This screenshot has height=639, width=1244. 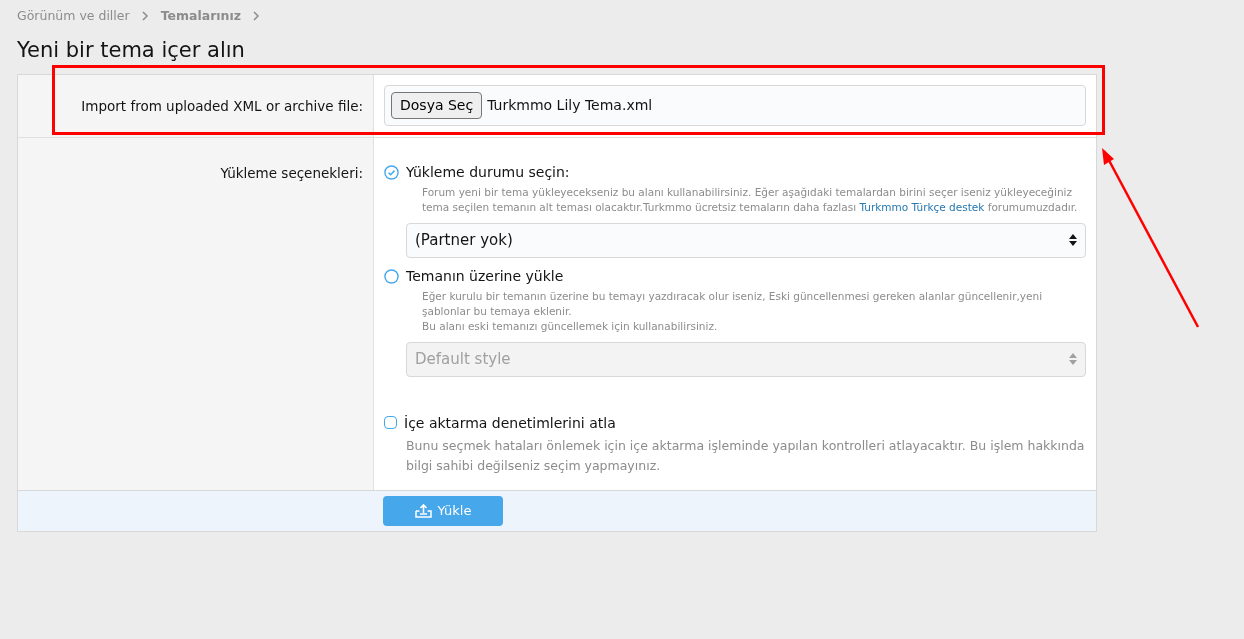 What do you see at coordinates (391, 276) in the screenshot?
I see `radio-button` at bounding box center [391, 276].